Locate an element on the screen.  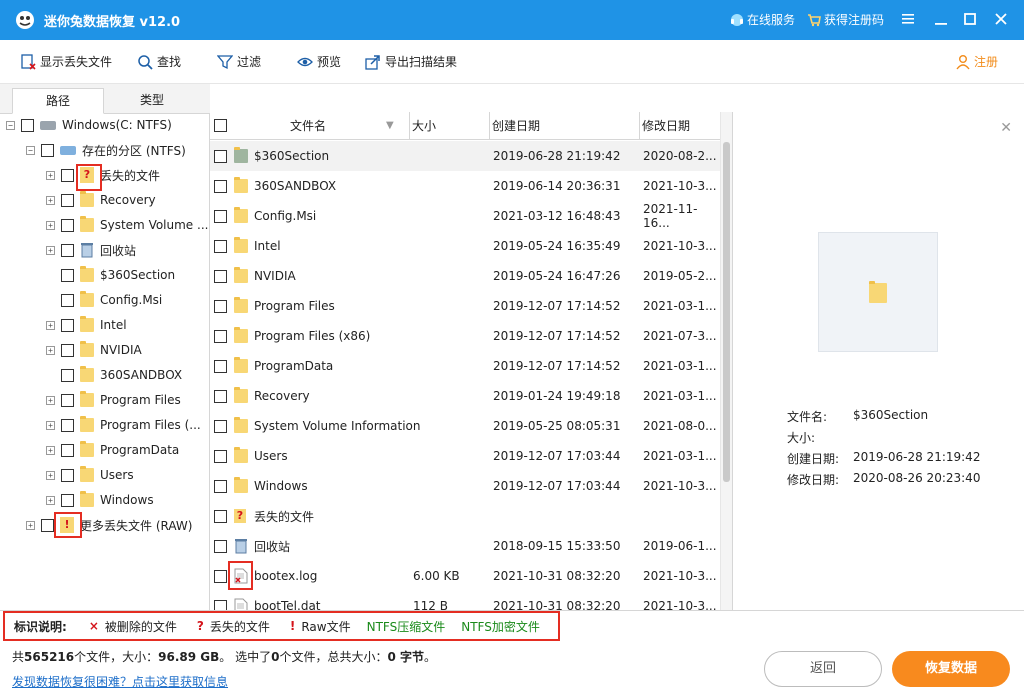
column-created: 创建日期 is located at coordinates (565, 126).